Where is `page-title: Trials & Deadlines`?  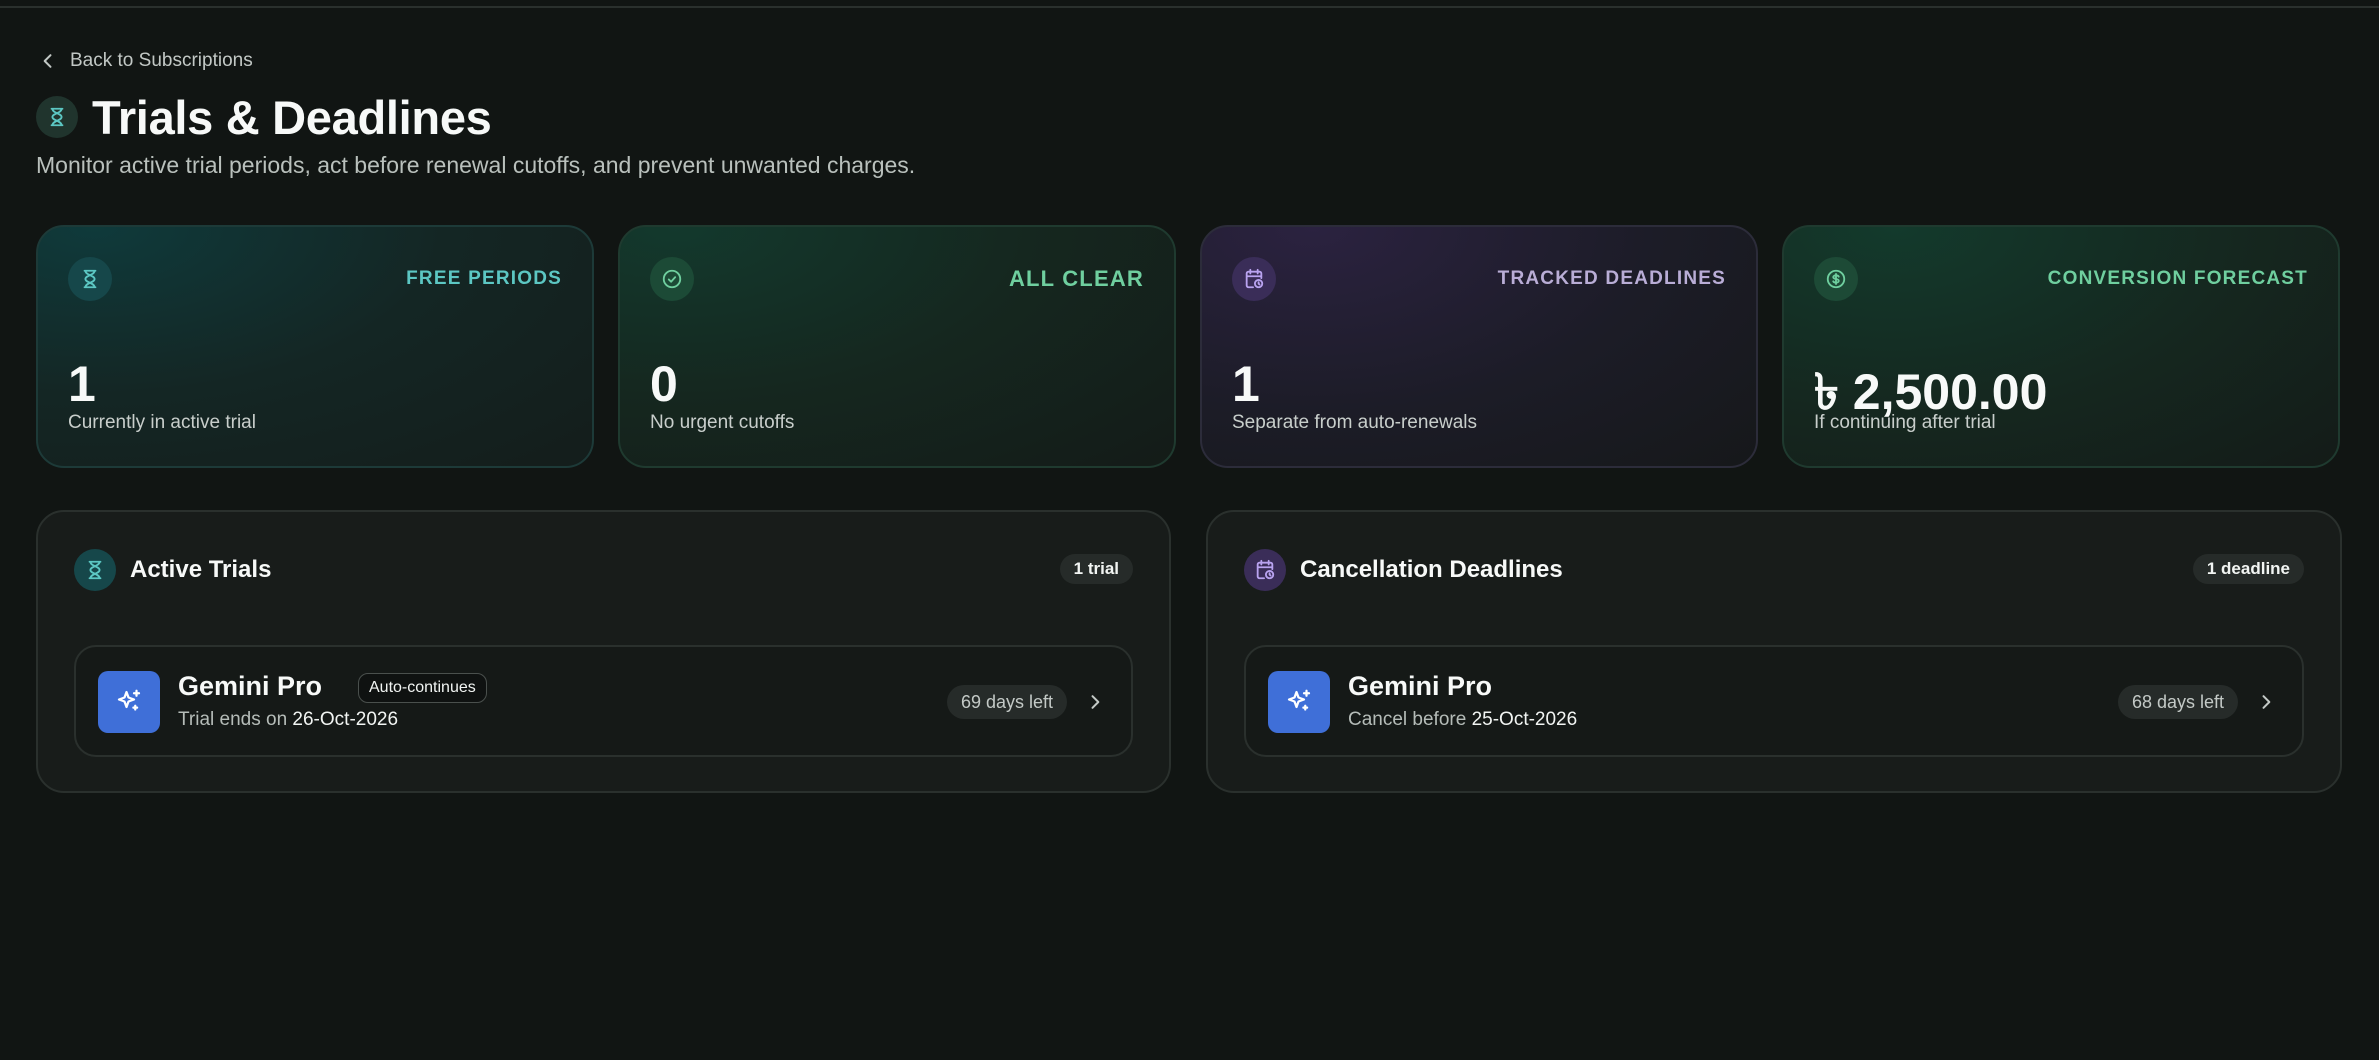
page-title: Trials & Deadlines is located at coordinates (292, 117).